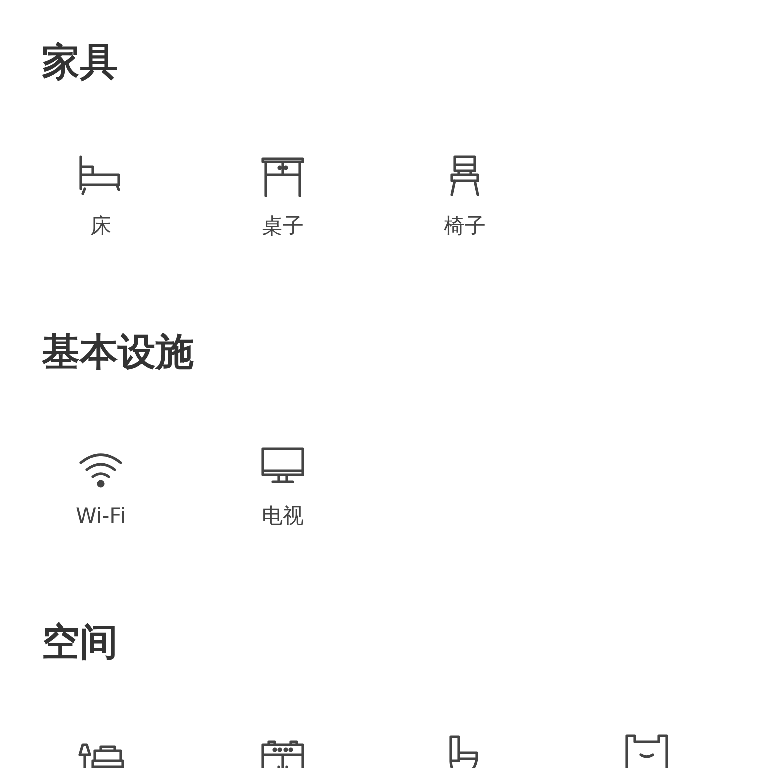  What do you see at coordinates (101, 516) in the screenshot?
I see `amenity-label: Wi-Fi` at bounding box center [101, 516].